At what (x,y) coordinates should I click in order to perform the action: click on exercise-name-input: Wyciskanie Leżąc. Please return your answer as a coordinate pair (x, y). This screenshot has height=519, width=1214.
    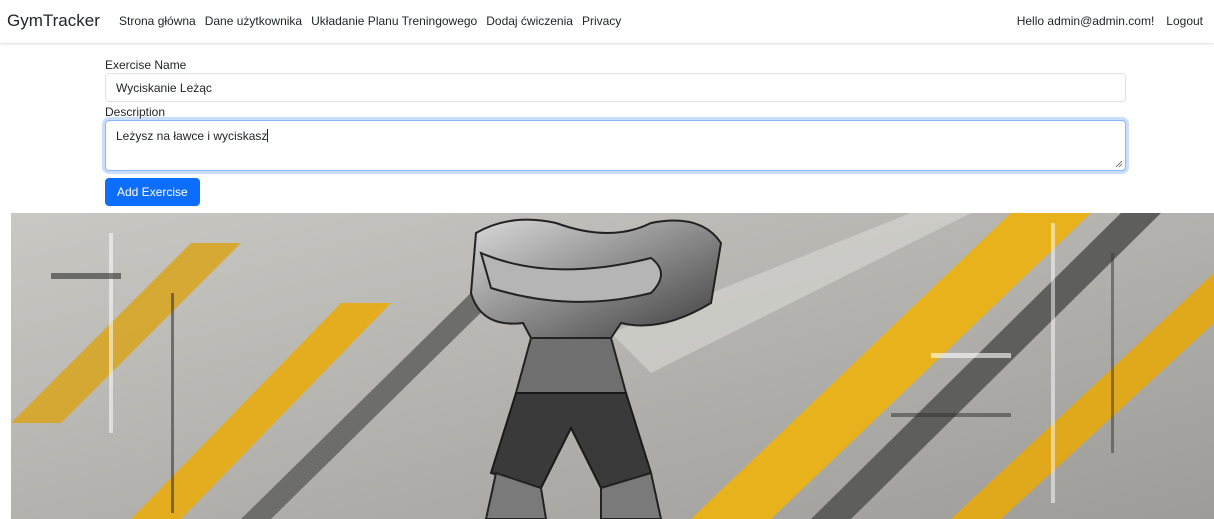
    Looking at the image, I should click on (615, 87).